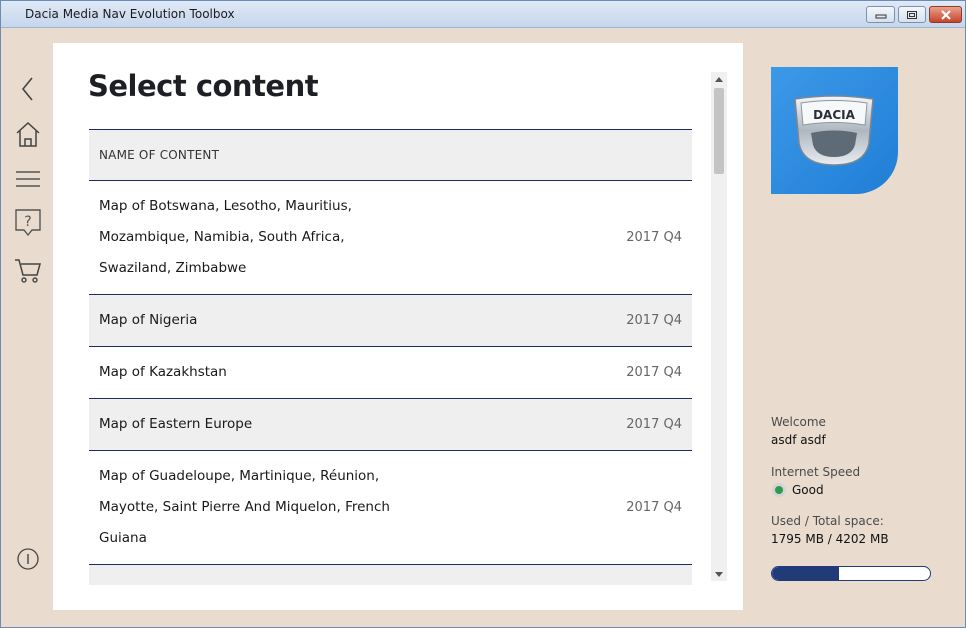 Image resolution: width=966 pixels, height=628 pixels. Describe the element at coordinates (239, 320) in the screenshot. I see `content-name: Map of Nigeria` at that location.